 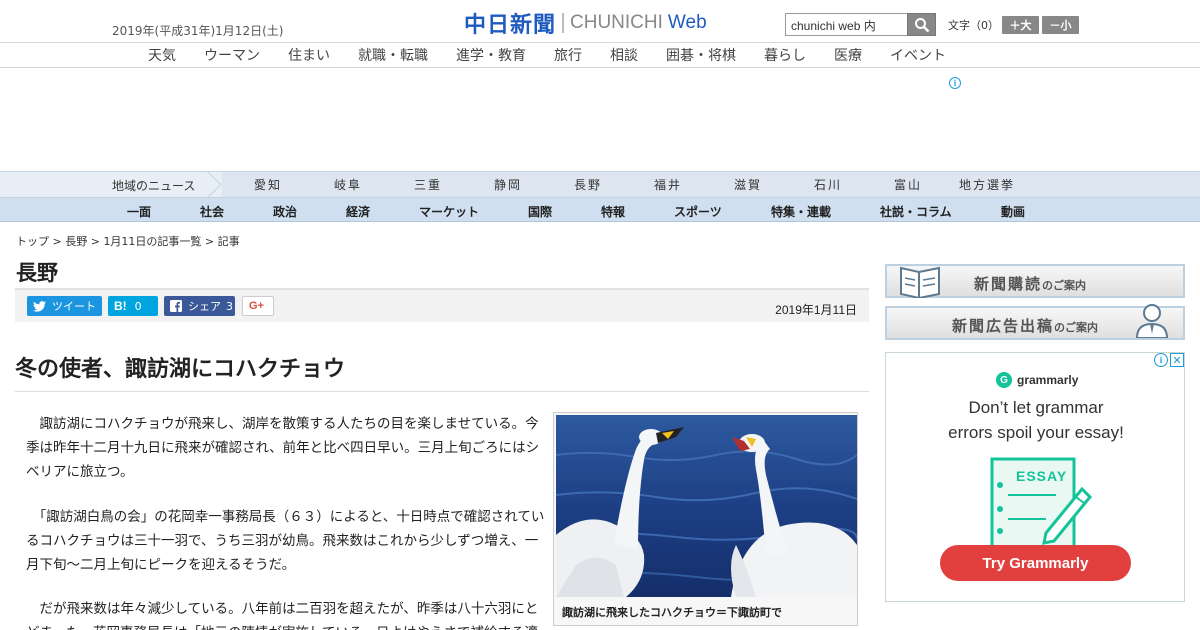 I want to click on main-nav-item: 一面, so click(x=139, y=211).